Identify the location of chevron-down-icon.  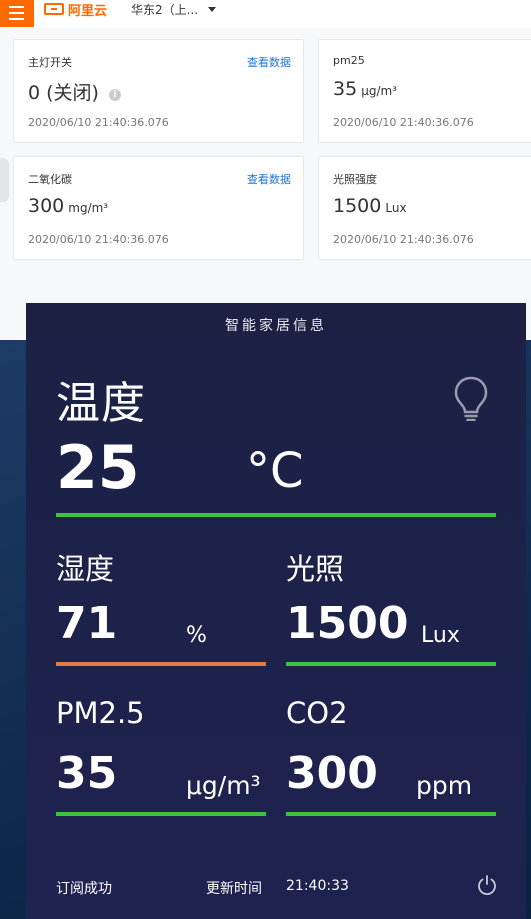
(212, 9).